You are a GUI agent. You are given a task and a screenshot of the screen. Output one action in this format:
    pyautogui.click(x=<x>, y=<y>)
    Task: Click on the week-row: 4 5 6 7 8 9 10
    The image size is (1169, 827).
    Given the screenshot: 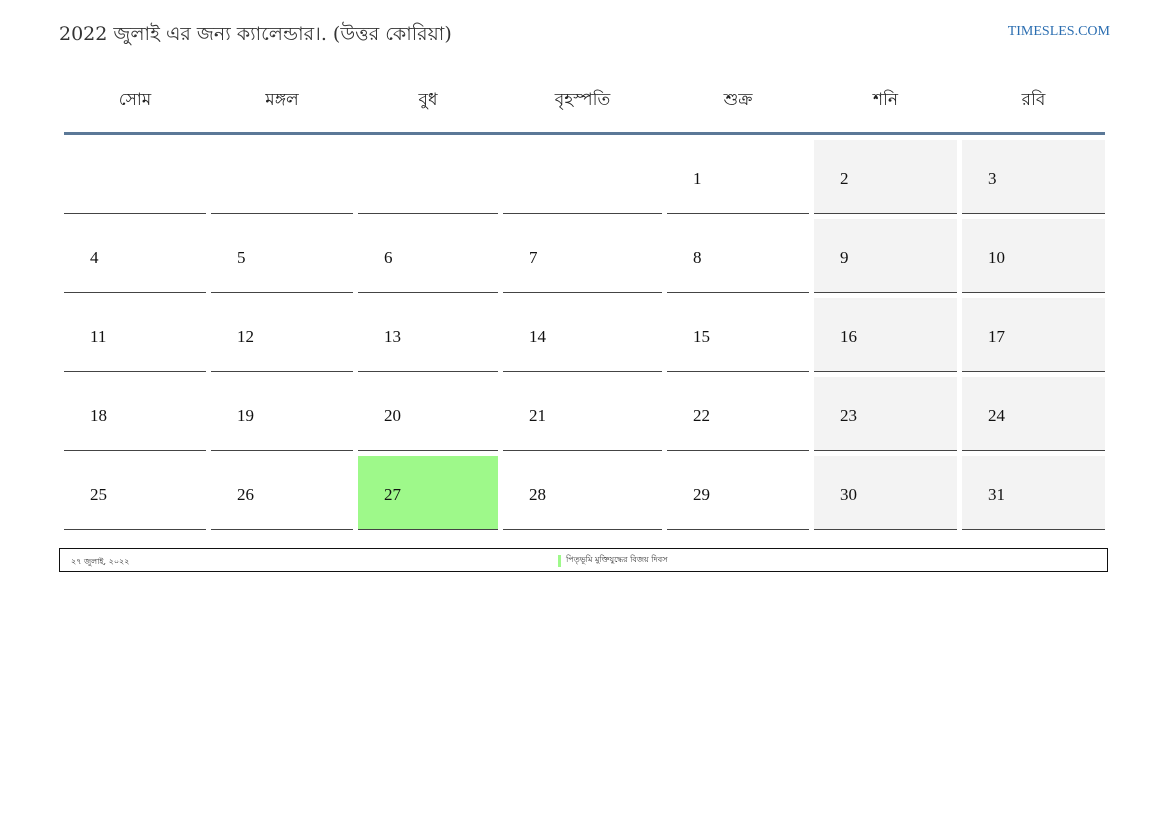 What is the action you would take?
    pyautogui.click(x=584, y=256)
    